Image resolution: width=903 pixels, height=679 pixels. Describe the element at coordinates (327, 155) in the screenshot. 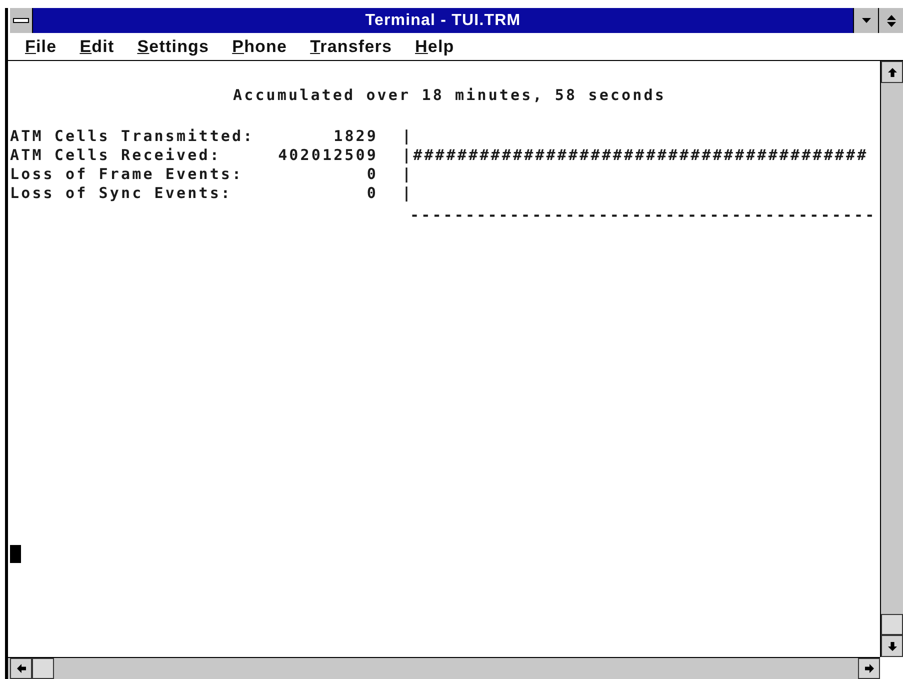

I see `stat-value: 402012509` at that location.